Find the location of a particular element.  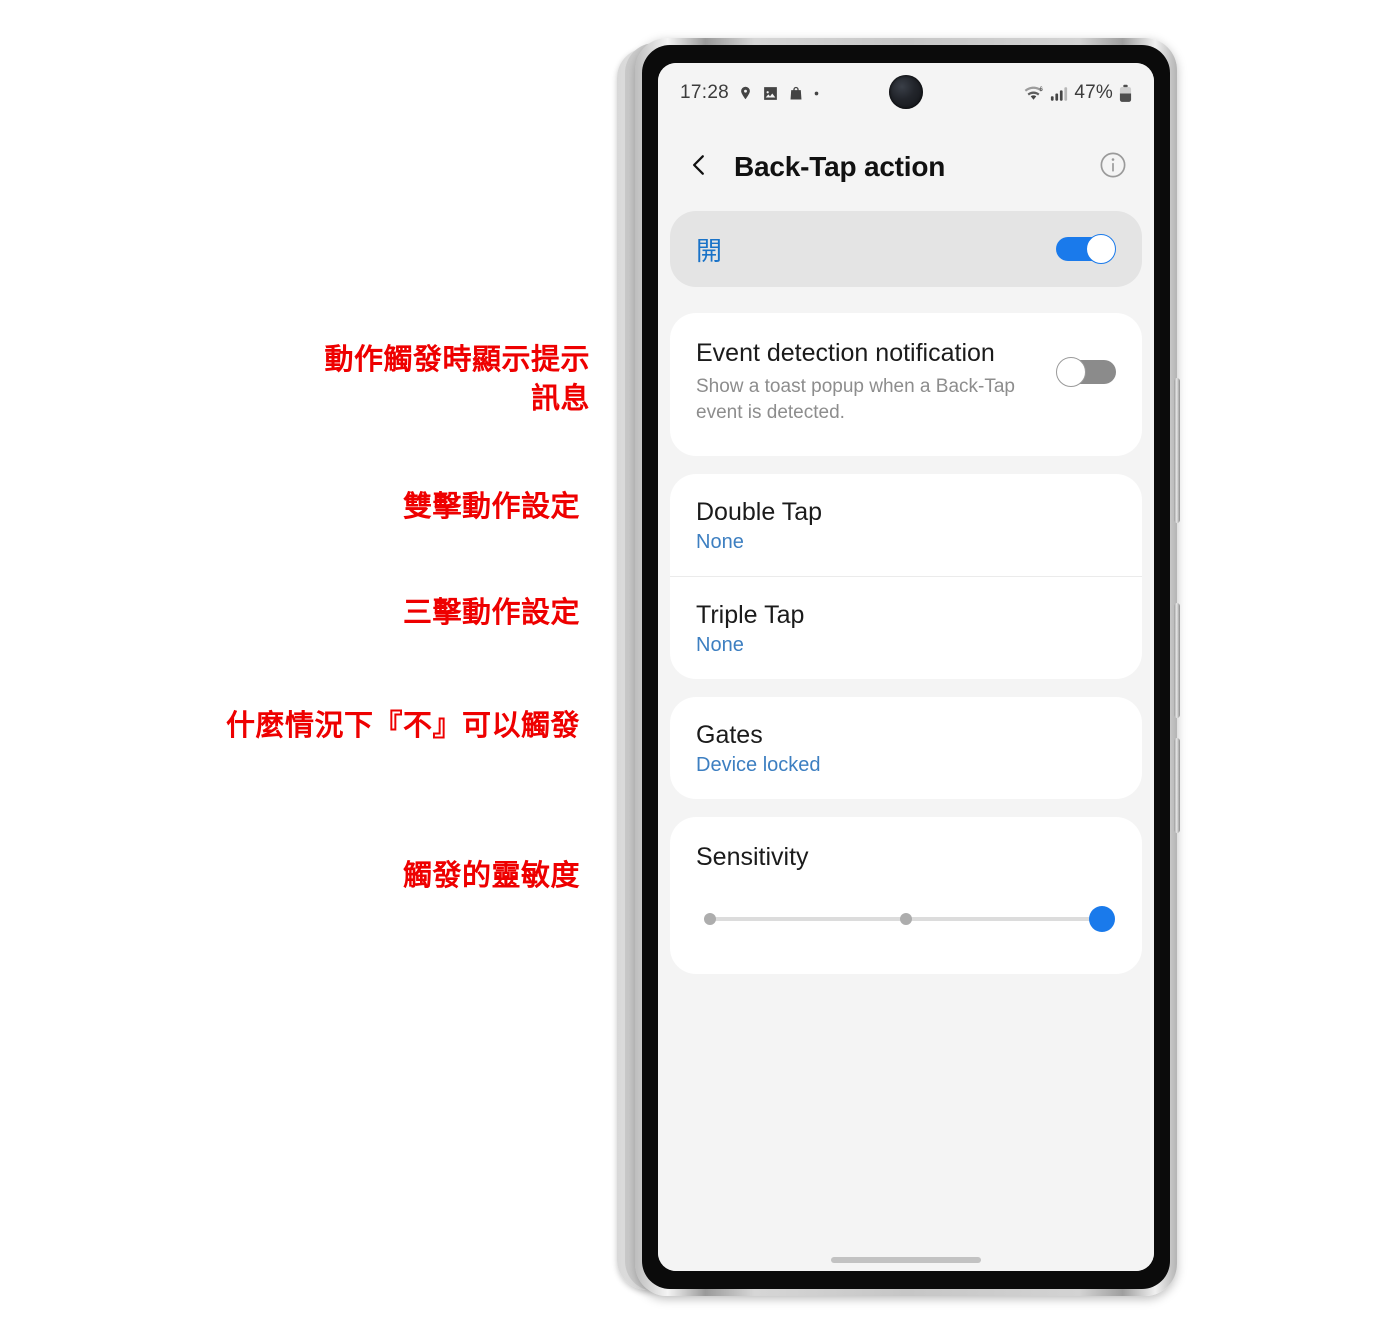

triple-tap-title: Triple Tap is located at coordinates (750, 615).